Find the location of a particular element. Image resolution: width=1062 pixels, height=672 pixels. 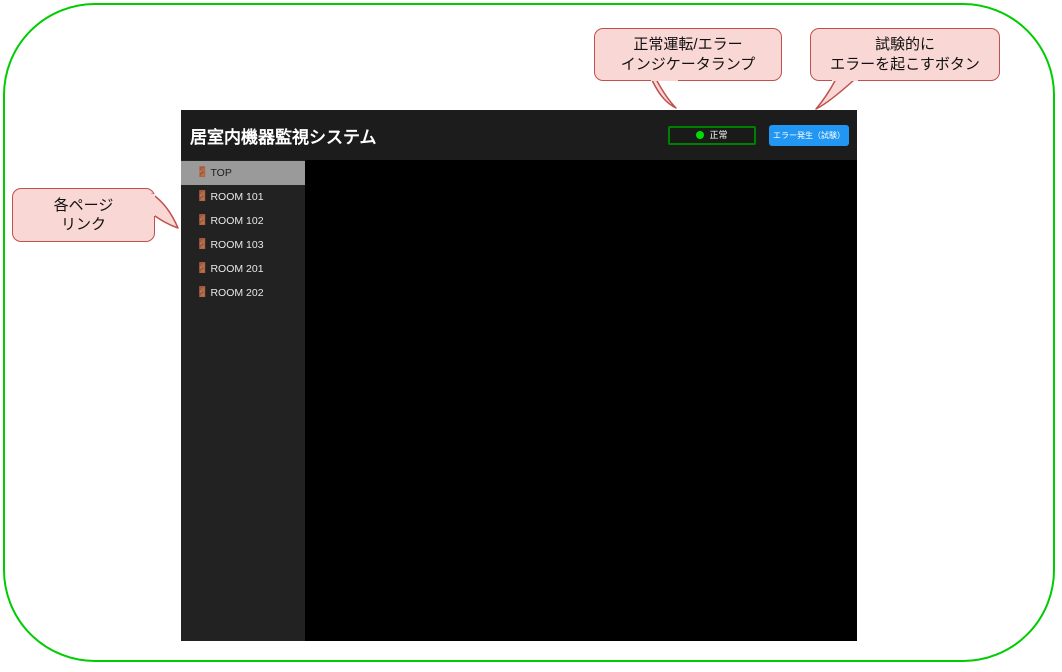

app-header: 居室内機器監視システム 正常 エラー発生（試験） is located at coordinates (519, 135).